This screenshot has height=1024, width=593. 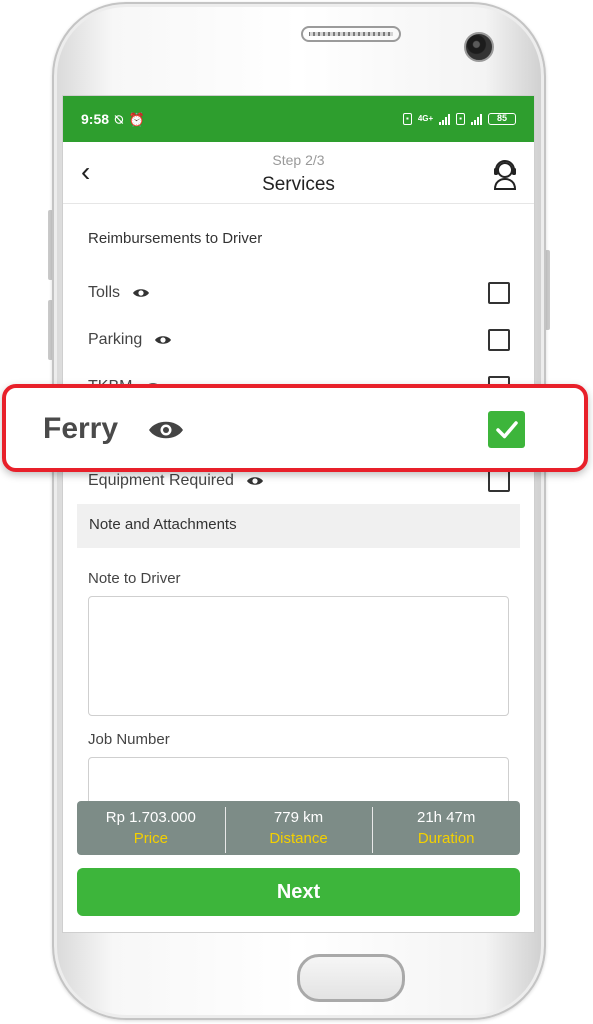 What do you see at coordinates (137, 119) in the screenshot?
I see `alarm-icon: ⏰` at bounding box center [137, 119].